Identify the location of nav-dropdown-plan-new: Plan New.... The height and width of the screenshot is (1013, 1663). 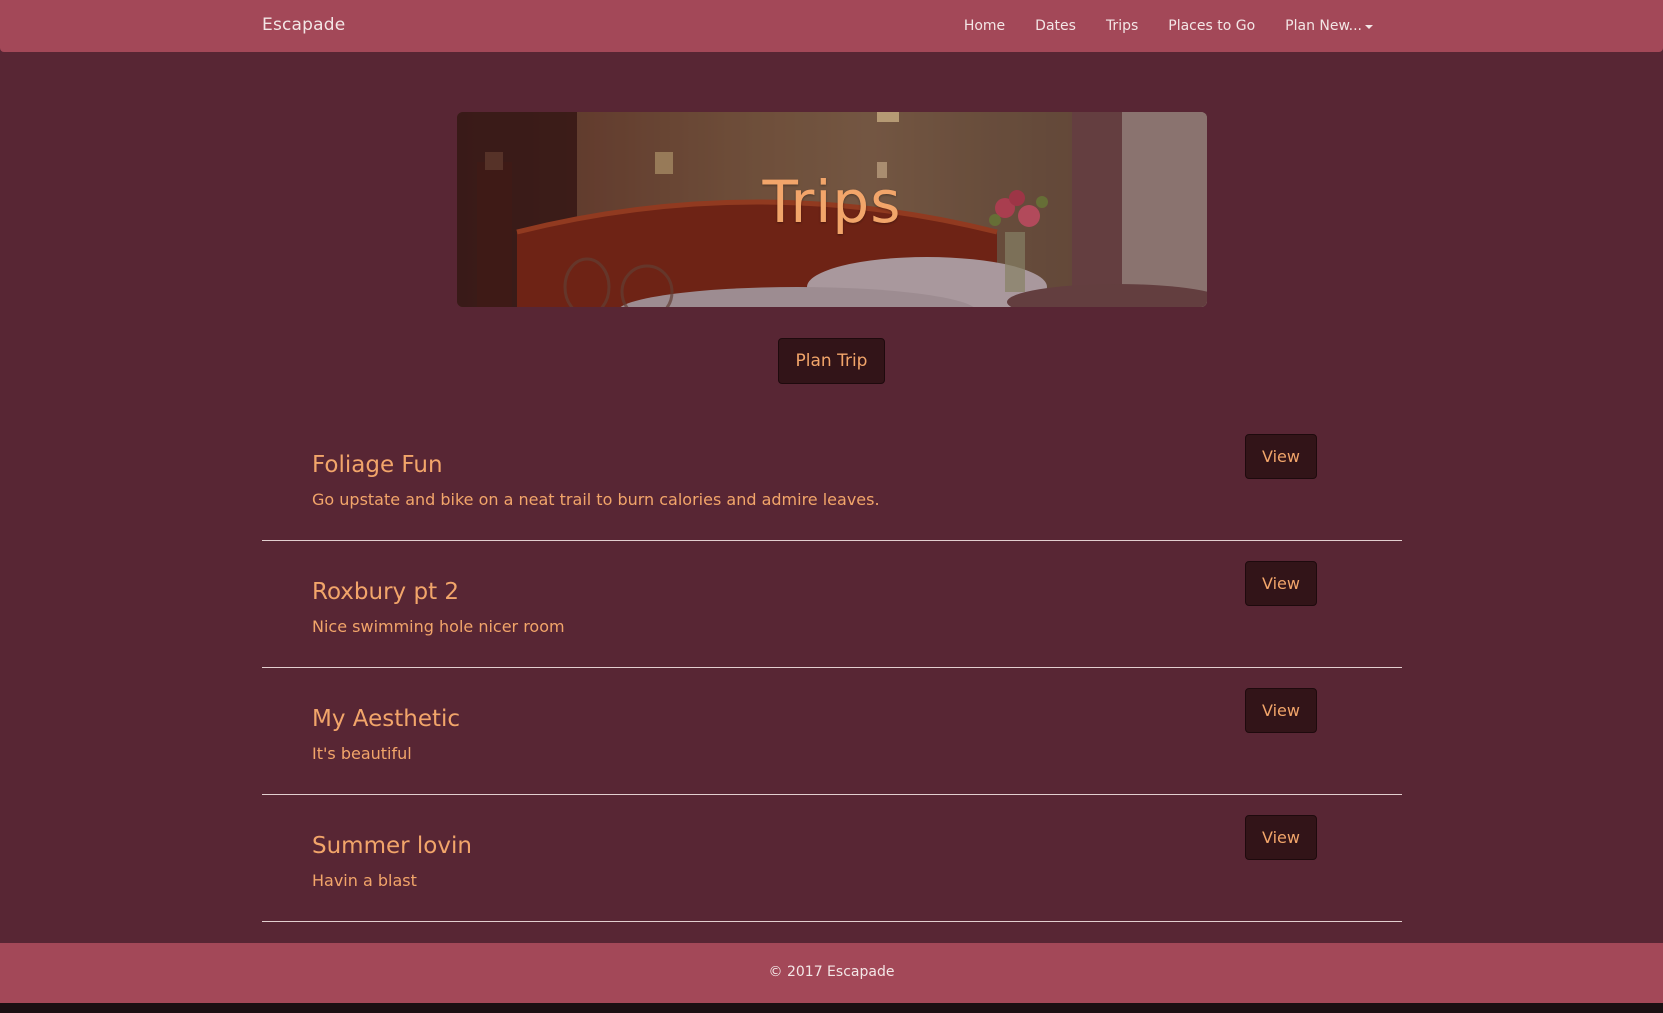
(1329, 26).